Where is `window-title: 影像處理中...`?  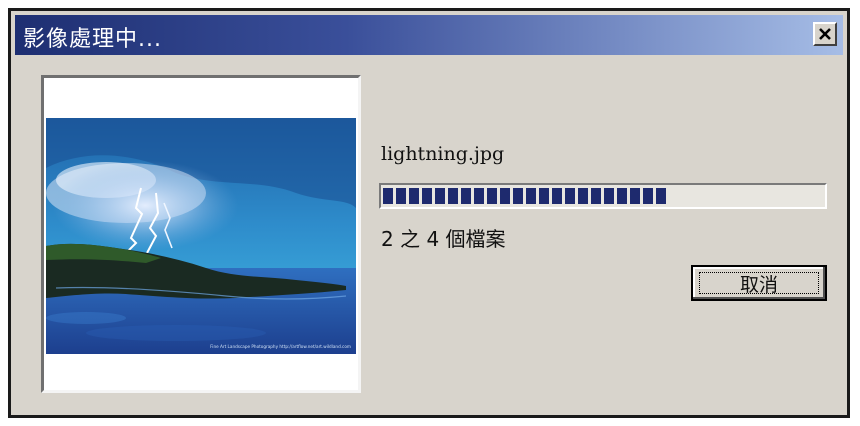
window-title: 影像處理中... is located at coordinates (92, 39).